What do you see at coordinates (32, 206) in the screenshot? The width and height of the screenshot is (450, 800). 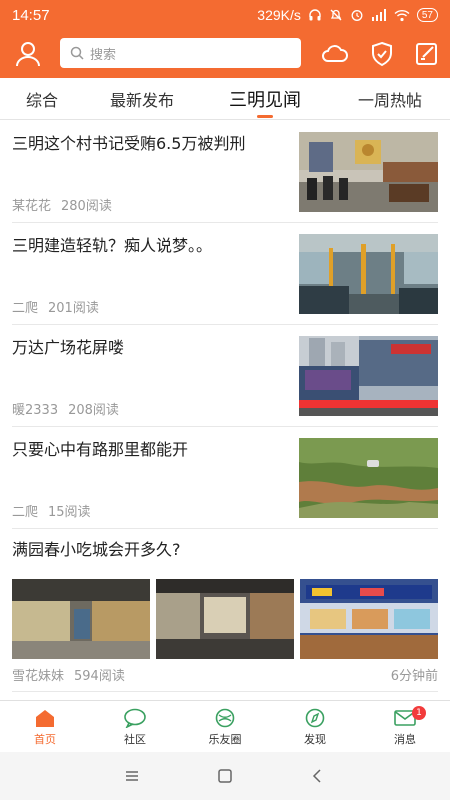 I see `item-author: 某花花` at bounding box center [32, 206].